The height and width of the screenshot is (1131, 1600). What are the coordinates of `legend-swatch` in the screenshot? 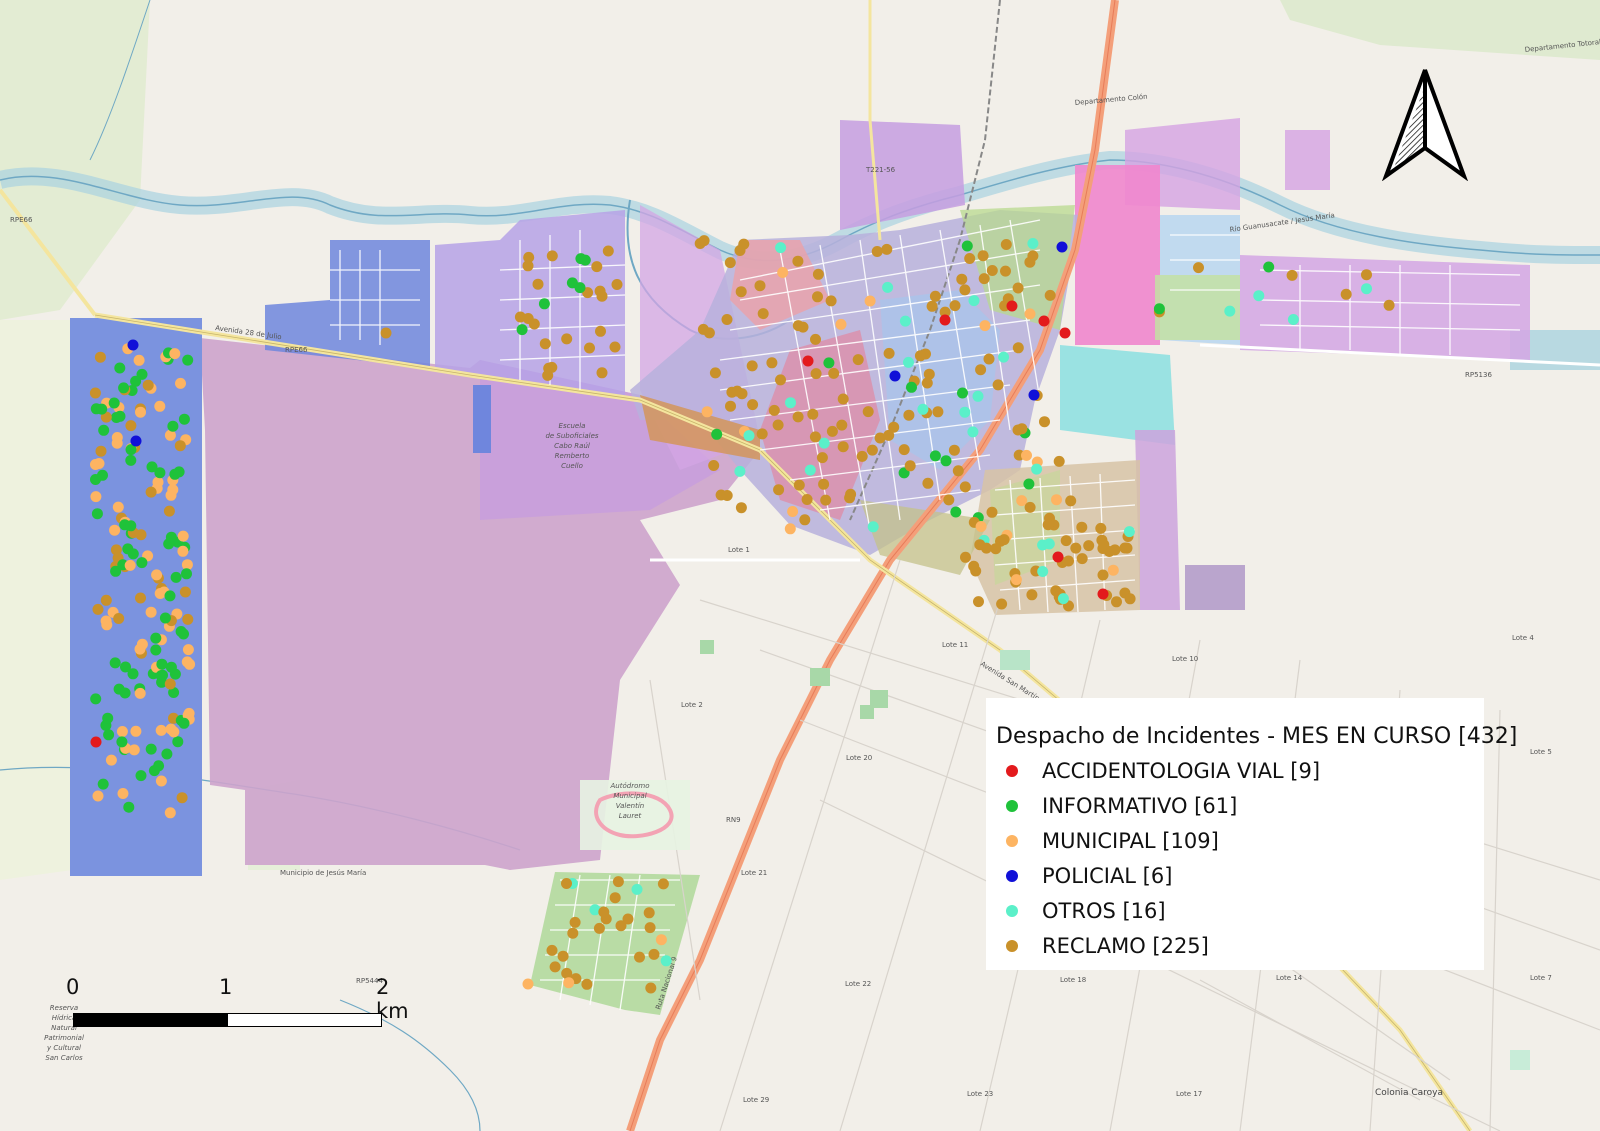 It's located at (1012, 770).